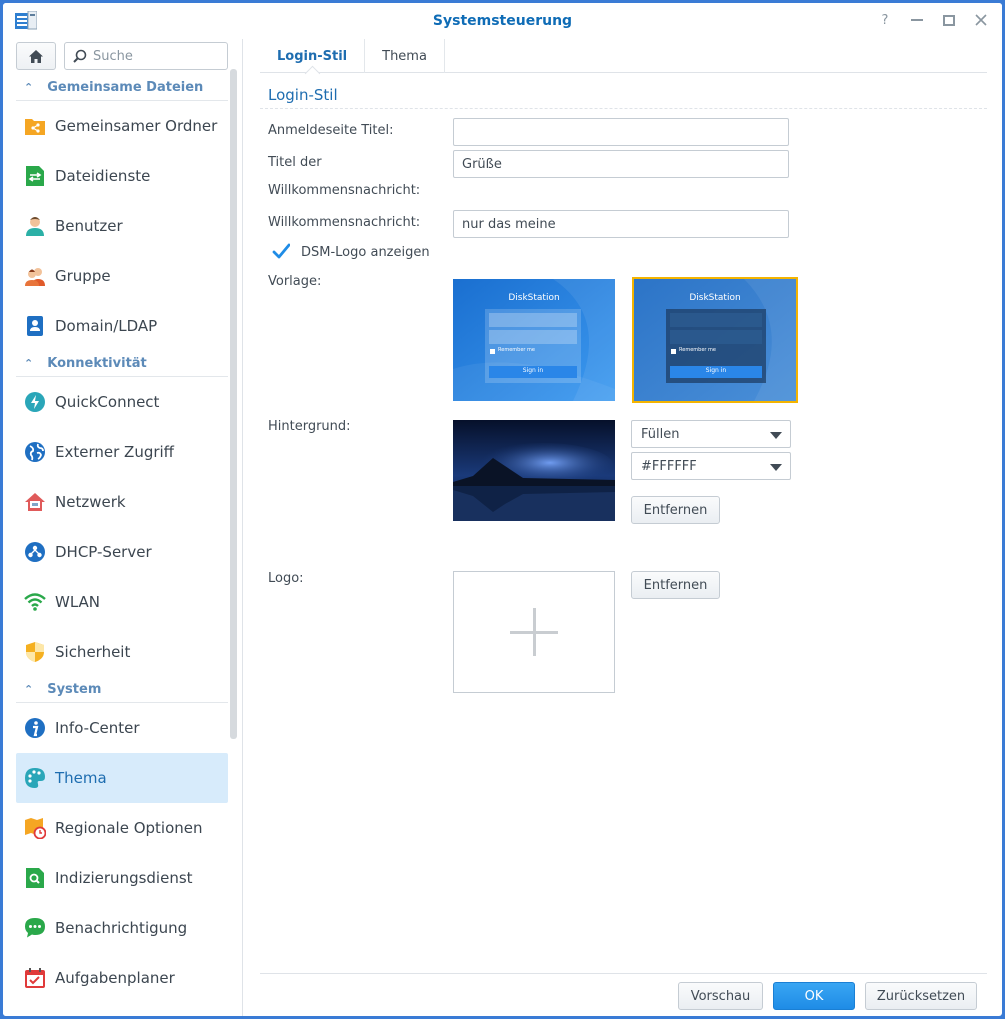 The width and height of the screenshot is (1005, 1019). What do you see at coordinates (158, 56) in the screenshot?
I see `search-input` at bounding box center [158, 56].